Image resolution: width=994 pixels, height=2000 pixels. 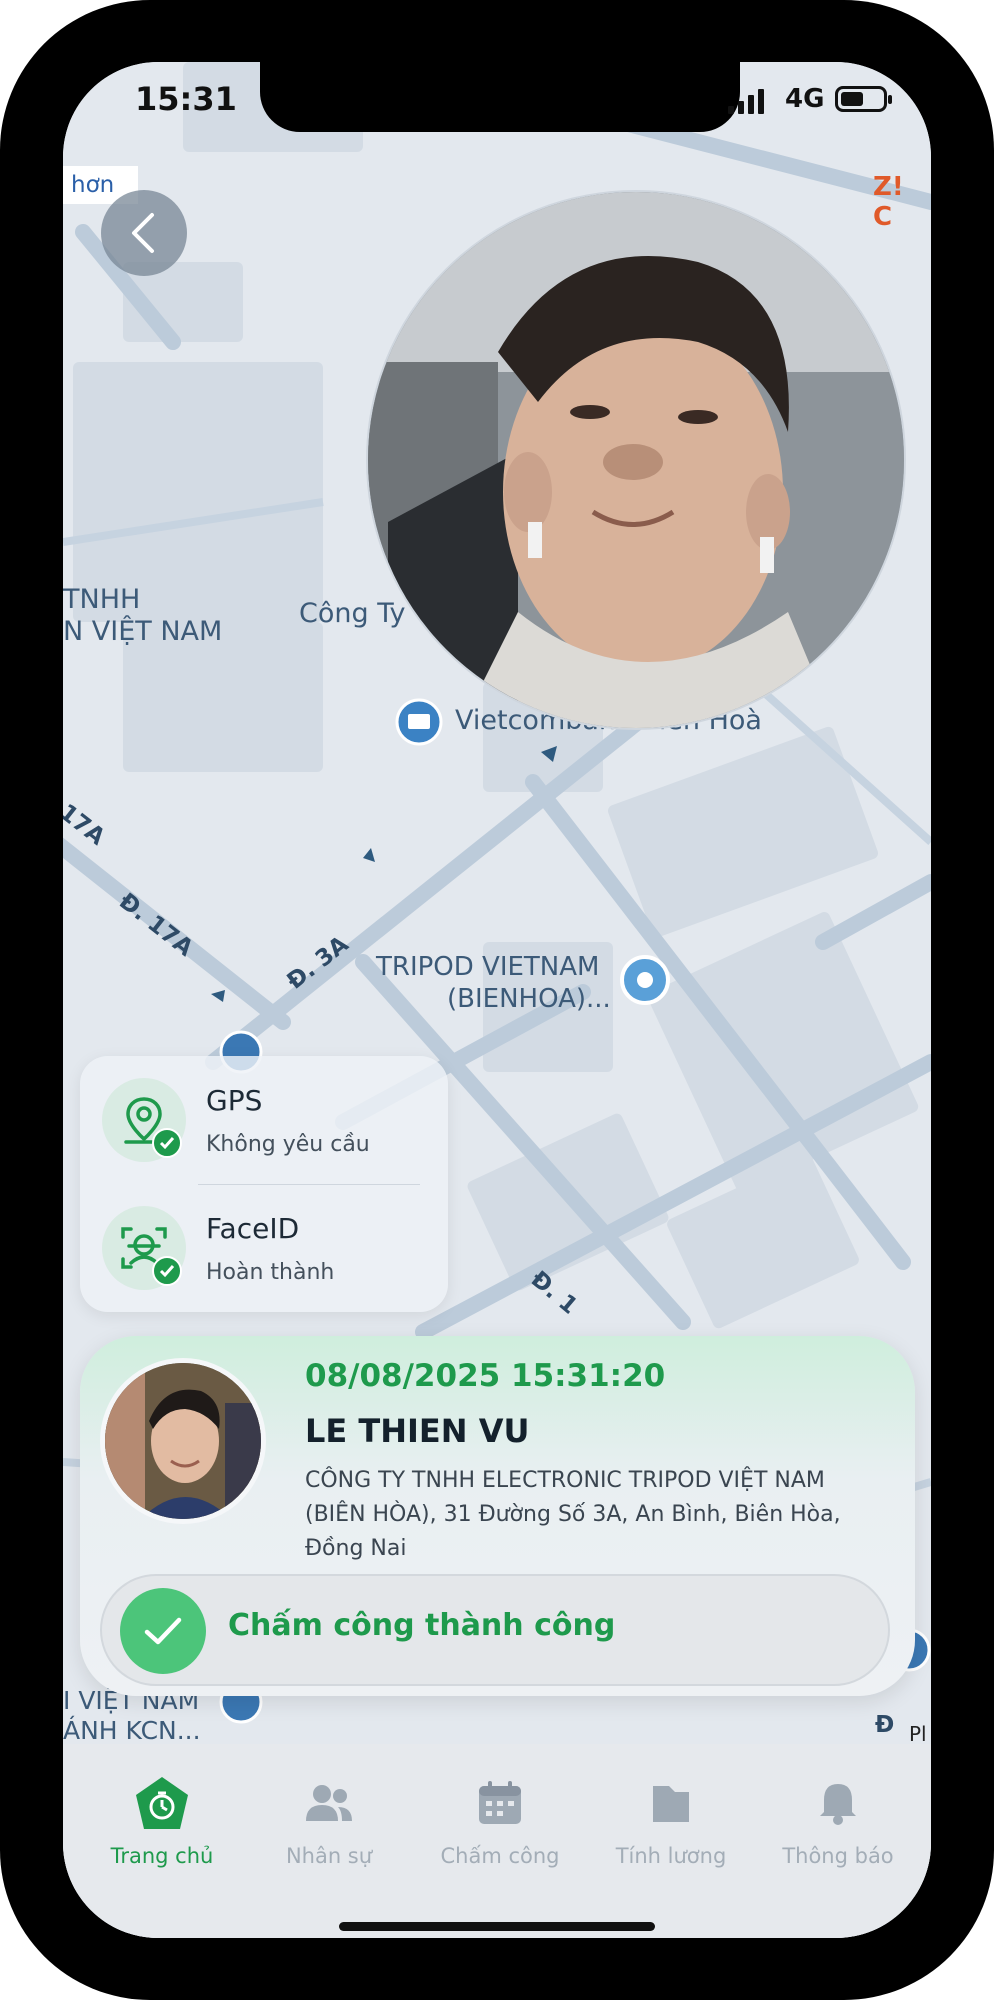 I want to click on folder-icon, so click(x=671, y=1804).